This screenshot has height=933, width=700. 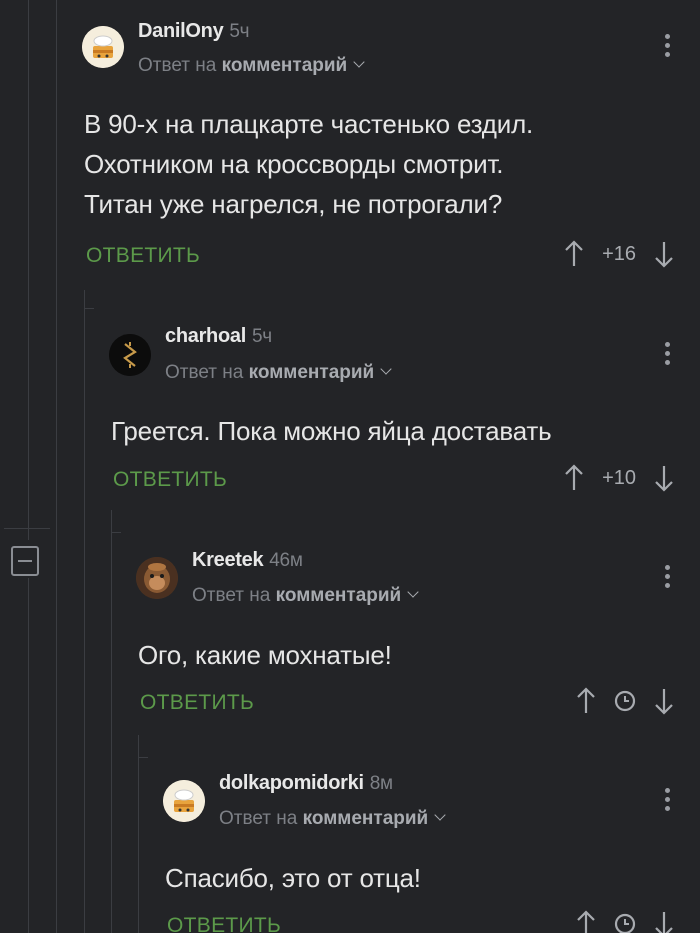 I want to click on author-name: charhoal, so click(x=205, y=336).